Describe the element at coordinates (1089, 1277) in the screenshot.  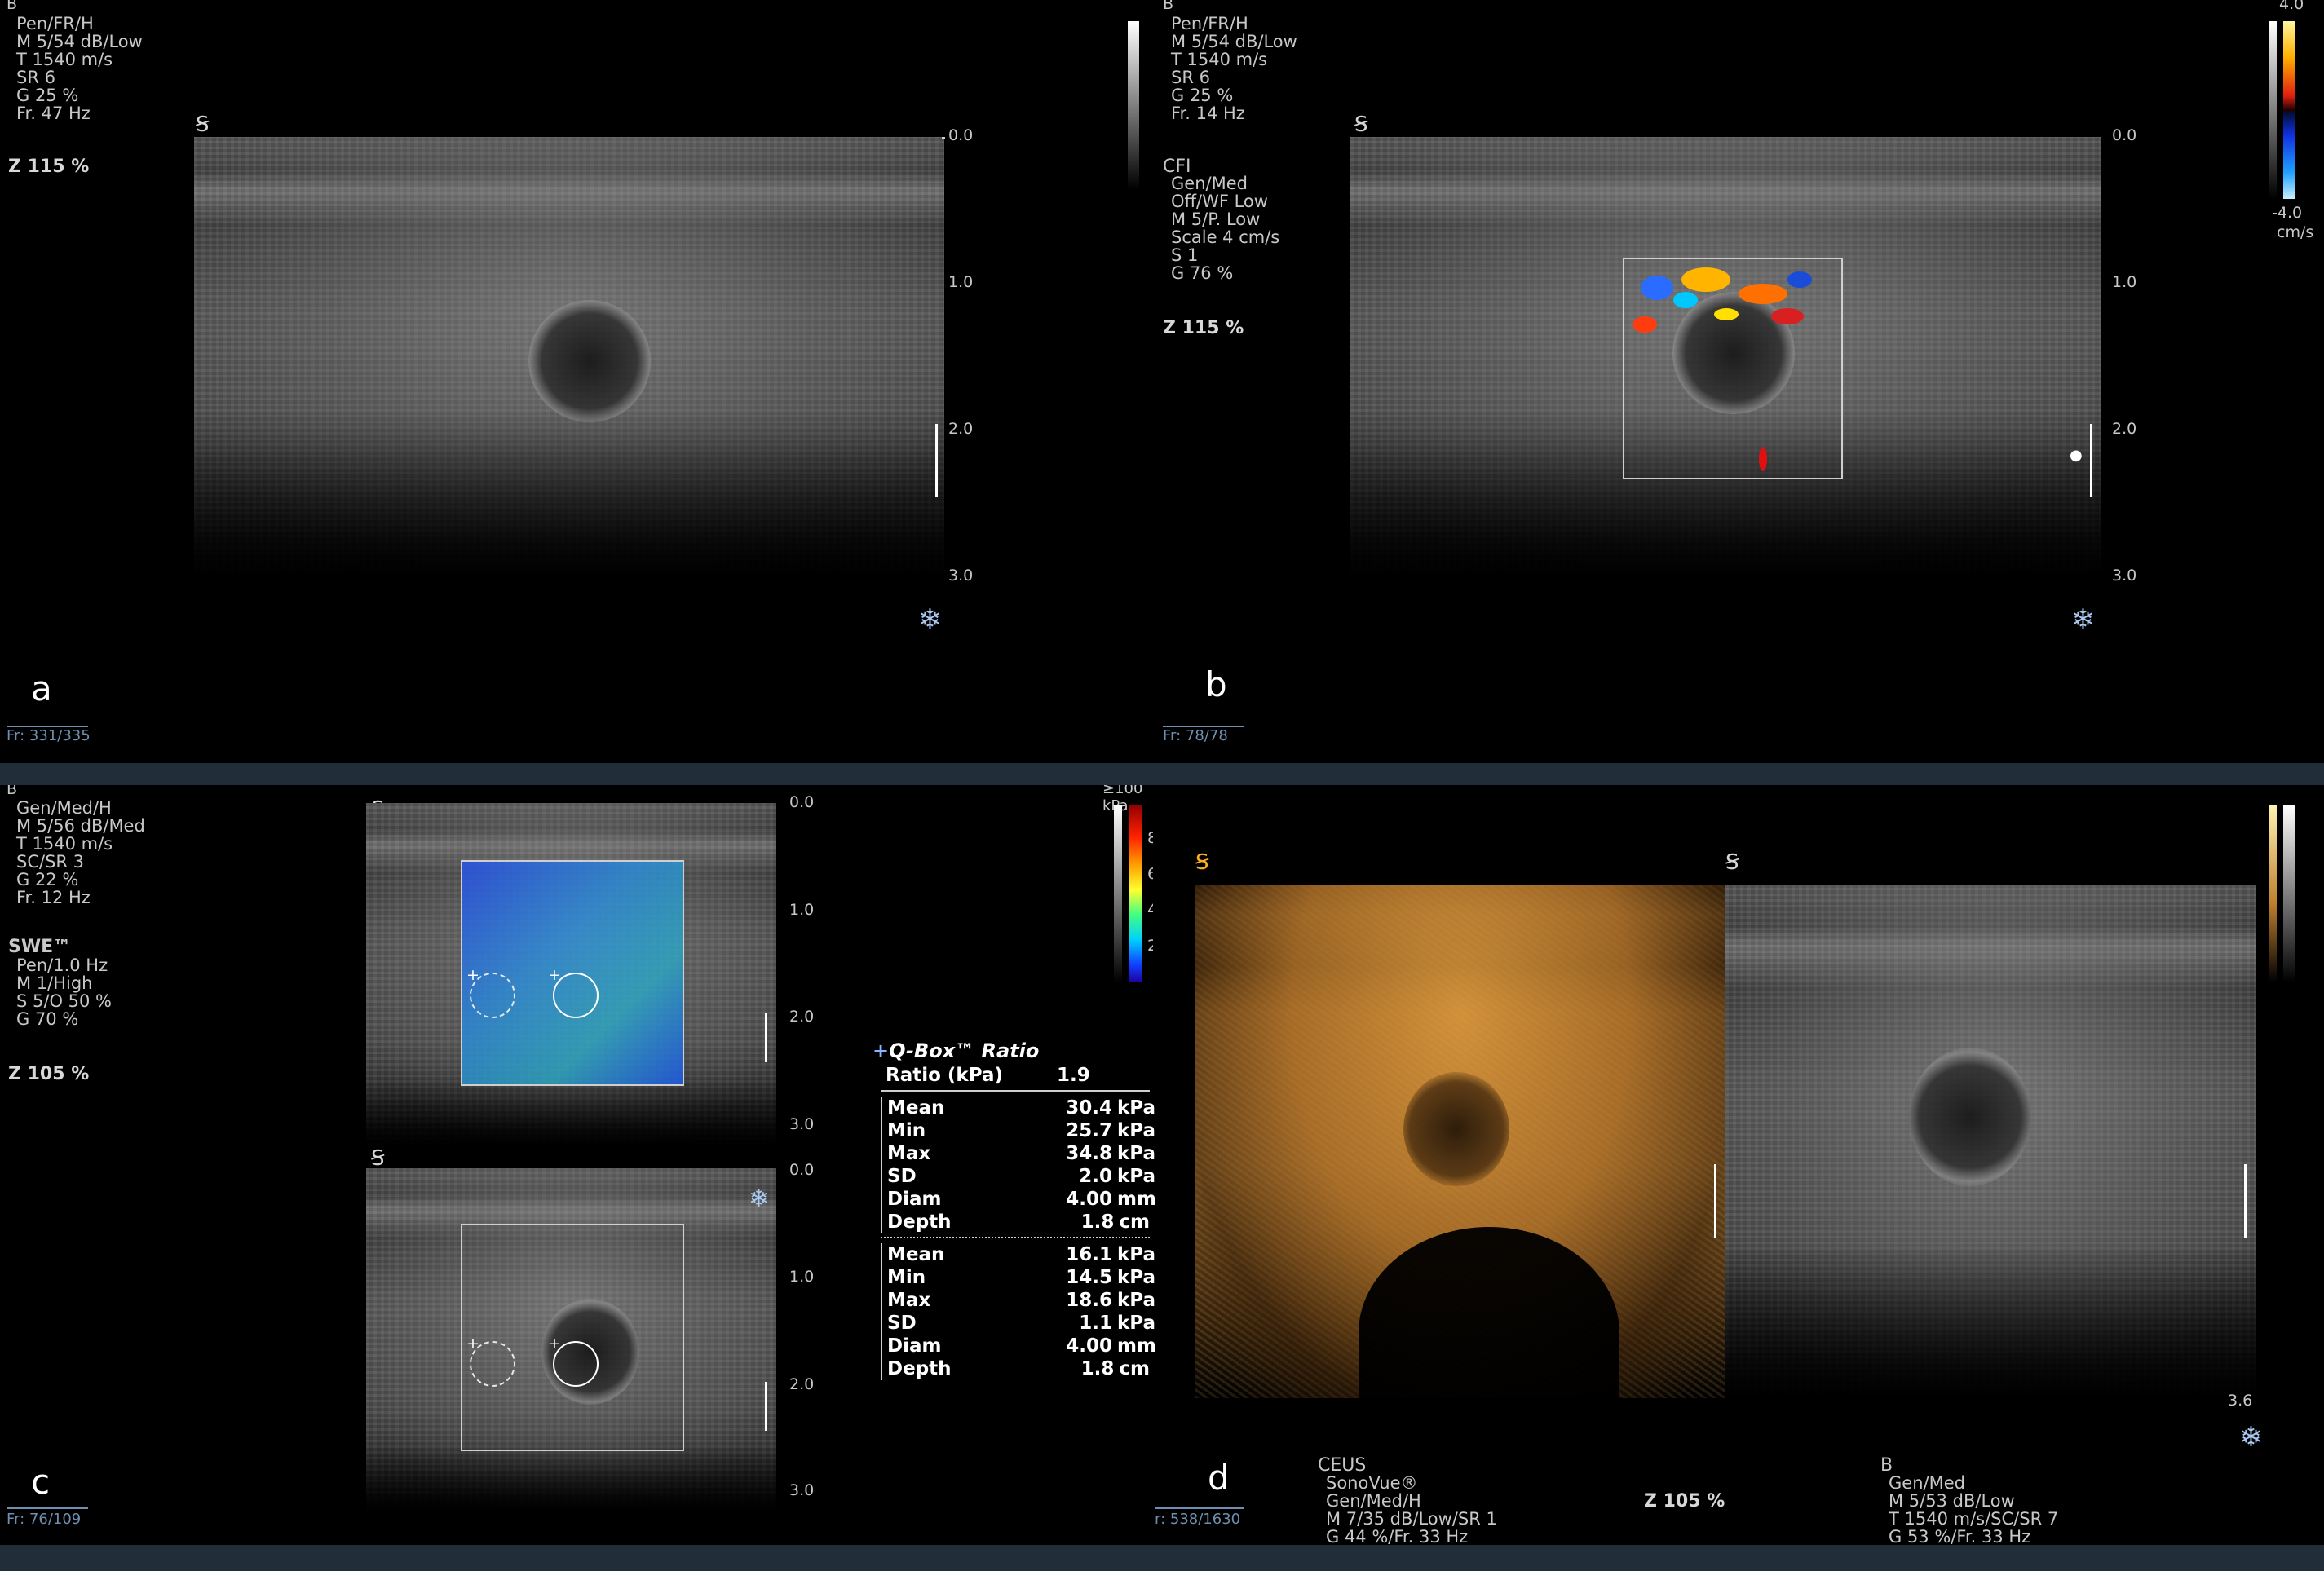
I see `qbox-value: 14.5` at that location.